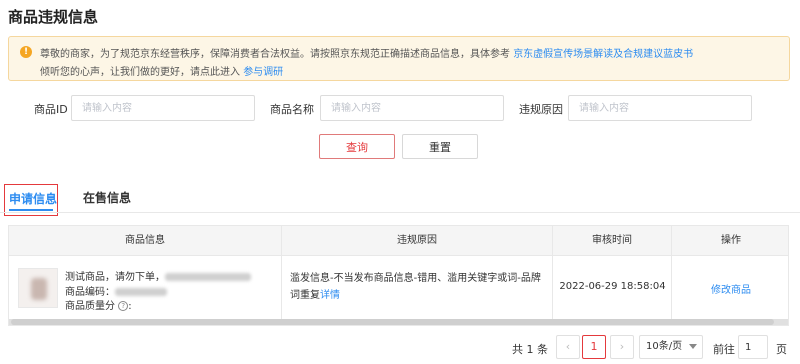  I want to click on action-cell: 修改商品, so click(731, 287).